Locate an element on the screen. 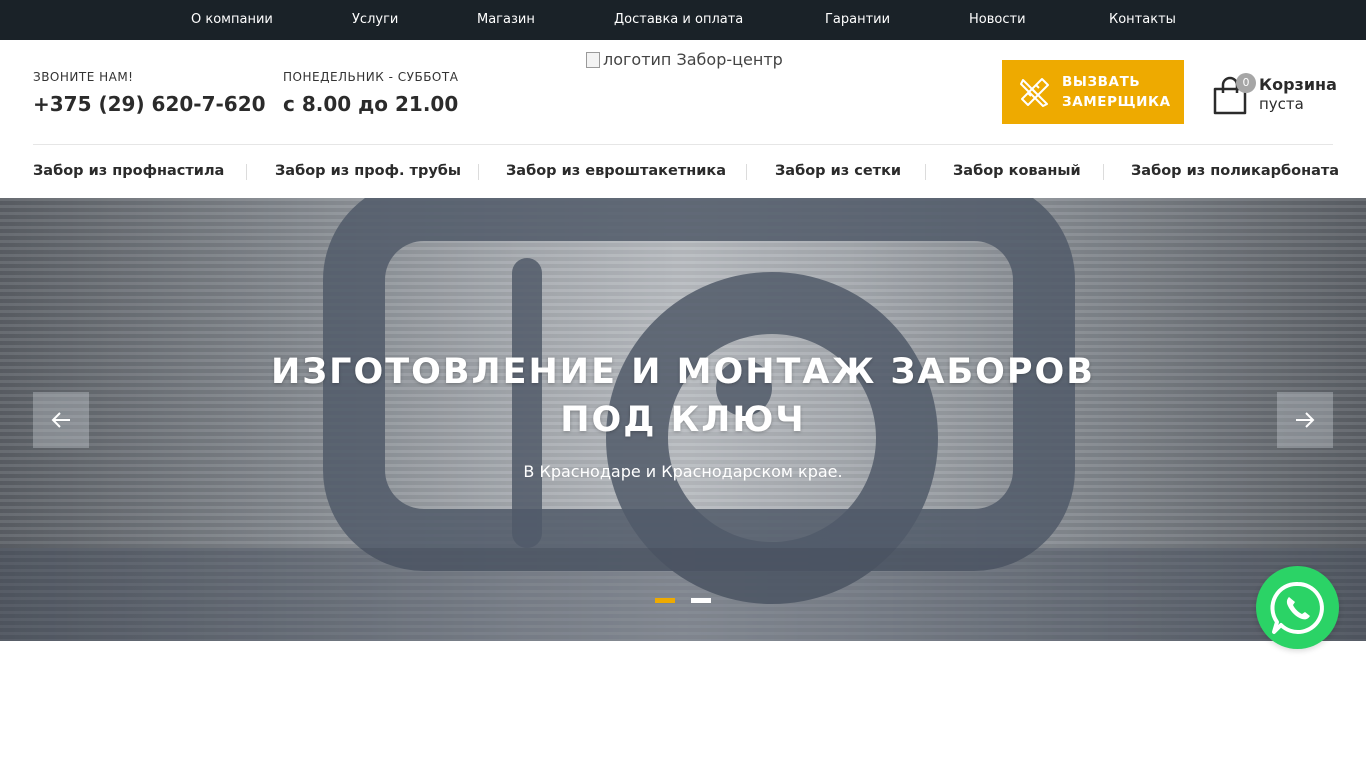  phone-number: +375 (29) 620-7-620 is located at coordinates (149, 104).